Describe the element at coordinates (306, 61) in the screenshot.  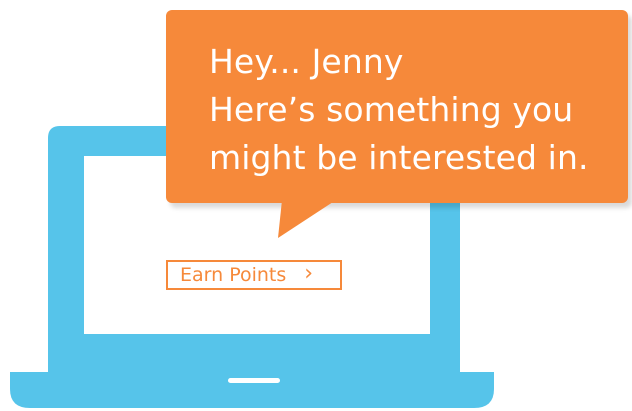
I see `greeting-line: Hey... Jenny` at that location.